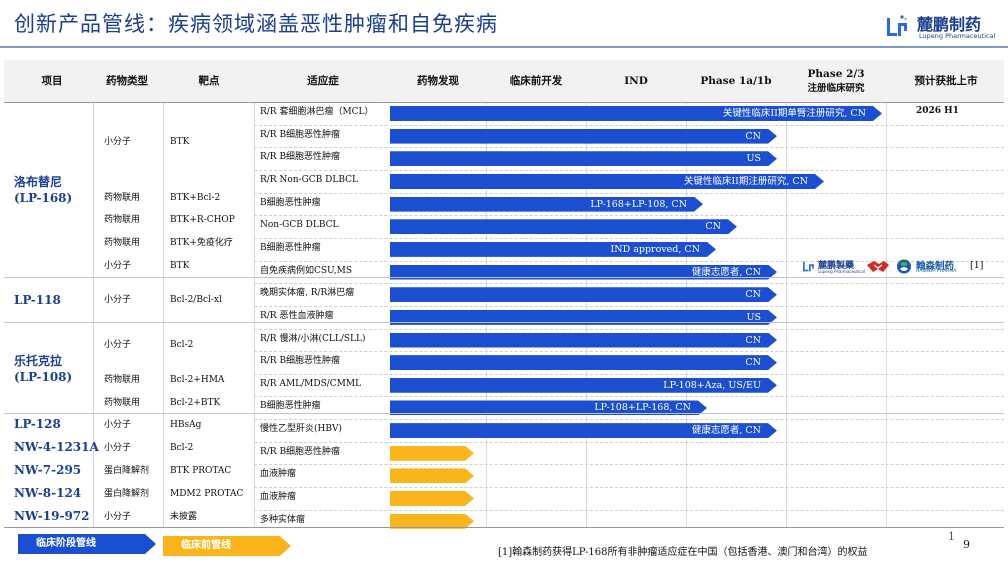  I want to click on header-ind: IND, so click(636, 81).